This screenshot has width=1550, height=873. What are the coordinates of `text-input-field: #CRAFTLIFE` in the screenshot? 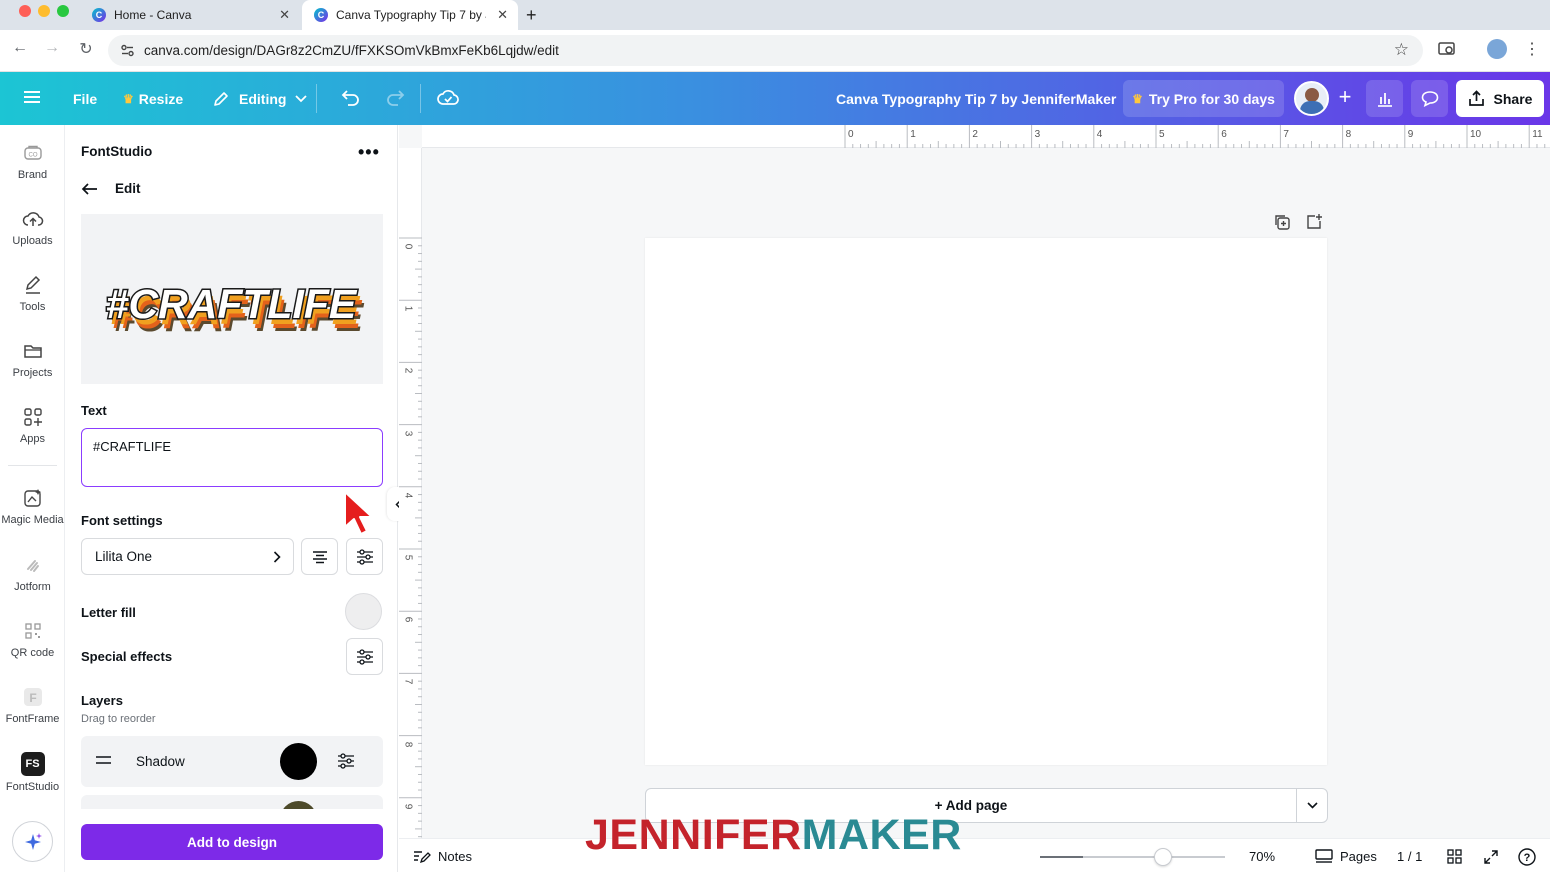 It's located at (232, 457).